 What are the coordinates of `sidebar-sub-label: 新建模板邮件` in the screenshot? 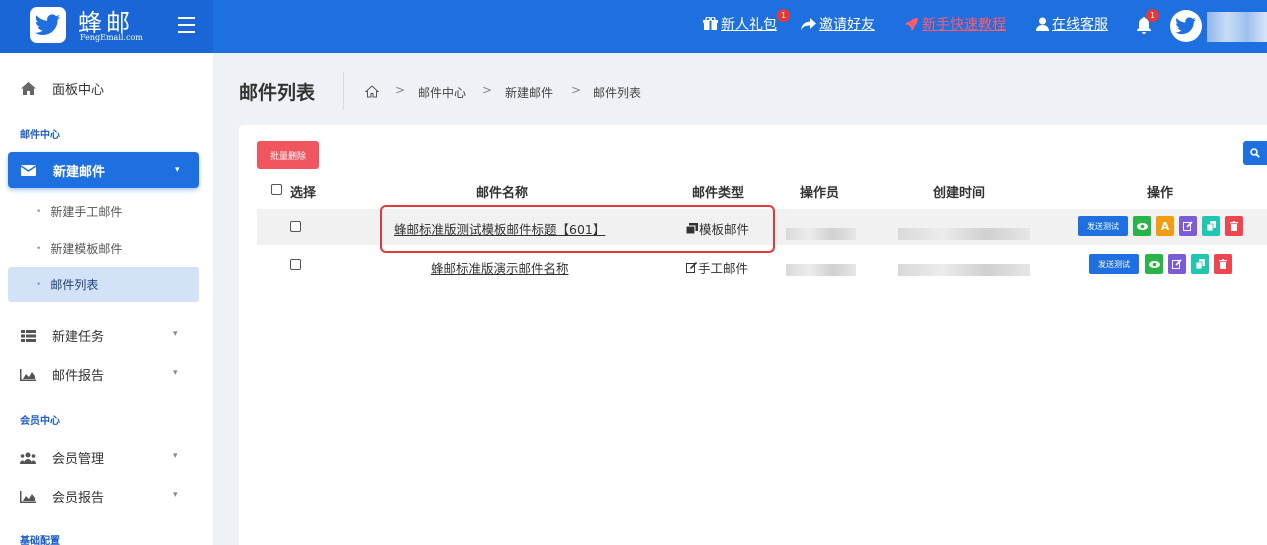 It's located at (86, 249).